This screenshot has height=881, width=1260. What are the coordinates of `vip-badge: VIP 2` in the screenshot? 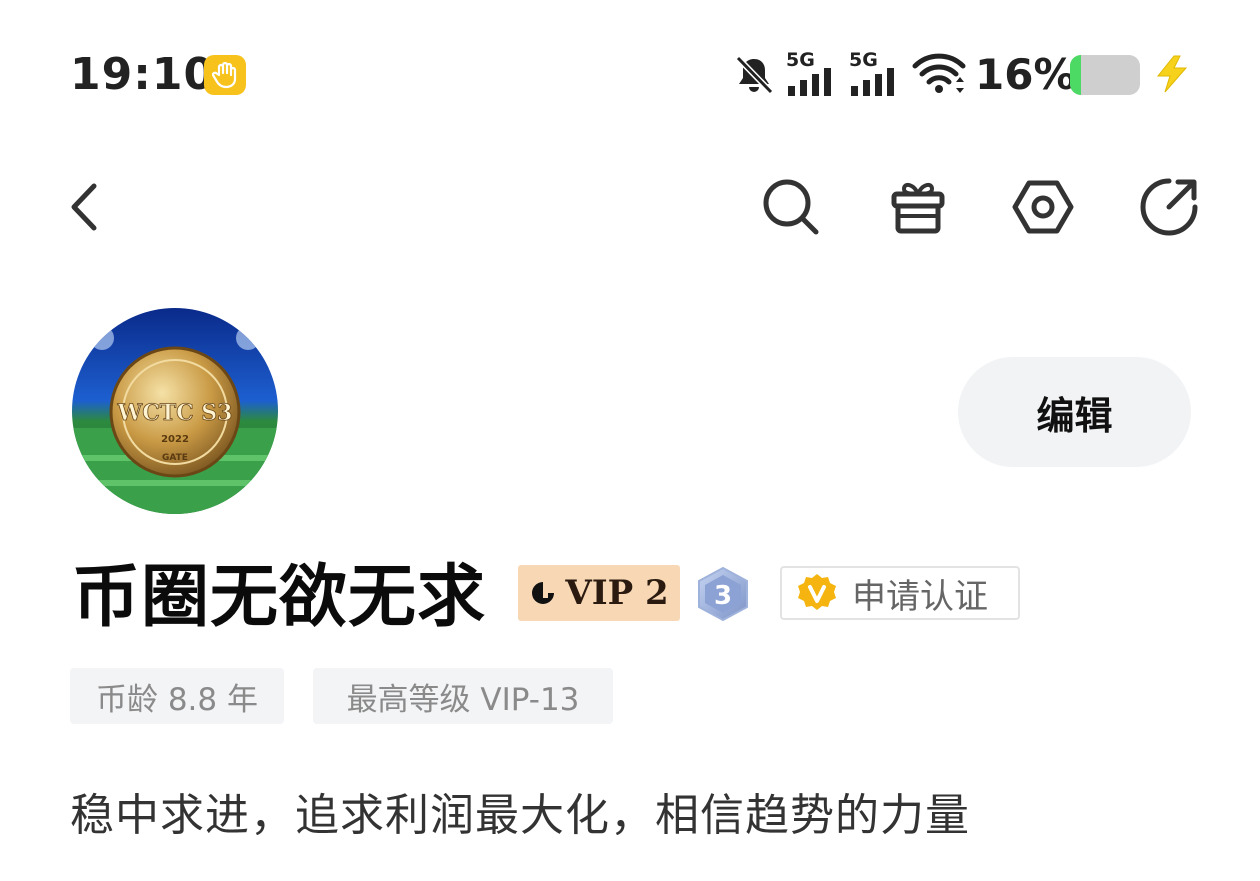 It's located at (599, 593).